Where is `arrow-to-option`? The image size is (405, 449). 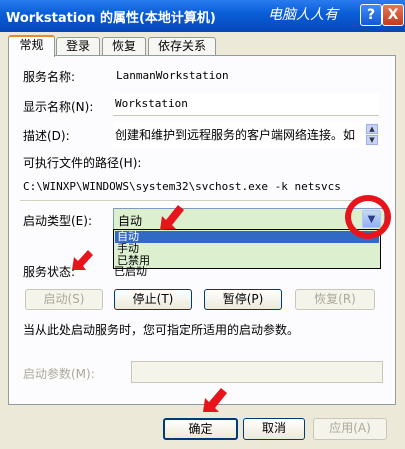
arrow-to-option is located at coordinates (172, 217).